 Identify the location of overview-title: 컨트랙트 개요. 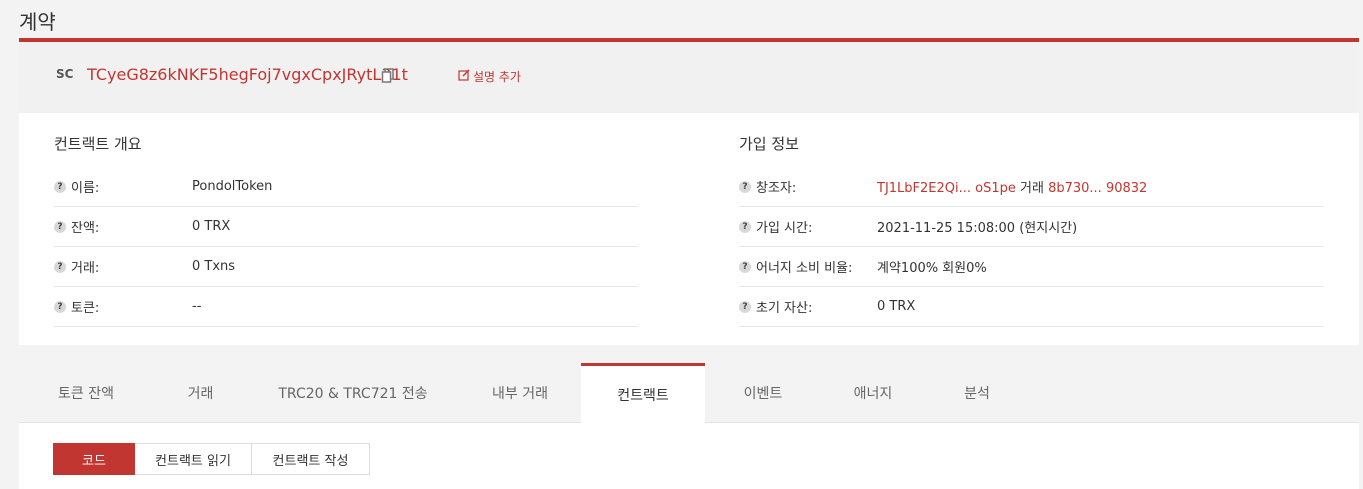
(98, 144).